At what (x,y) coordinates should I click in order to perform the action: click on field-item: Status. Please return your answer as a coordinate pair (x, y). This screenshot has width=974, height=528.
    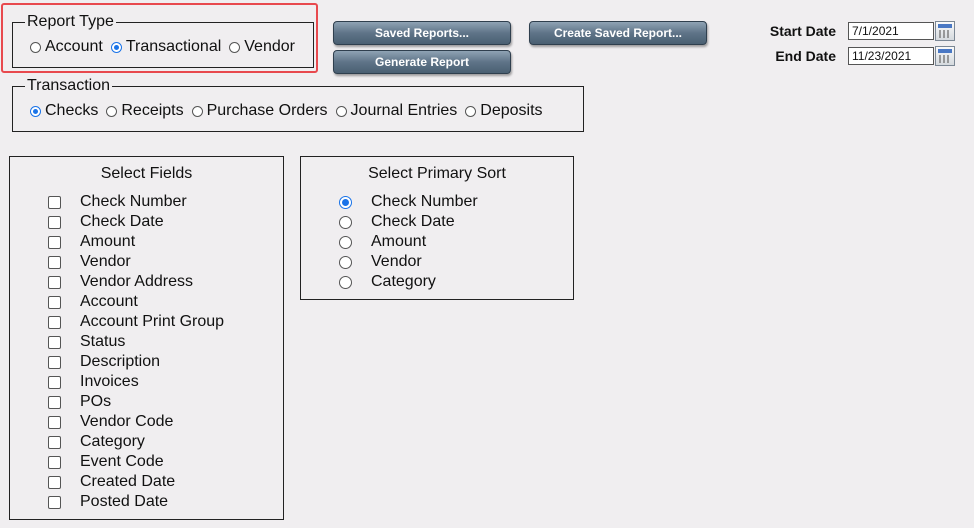
    Looking at the image, I should click on (86, 342).